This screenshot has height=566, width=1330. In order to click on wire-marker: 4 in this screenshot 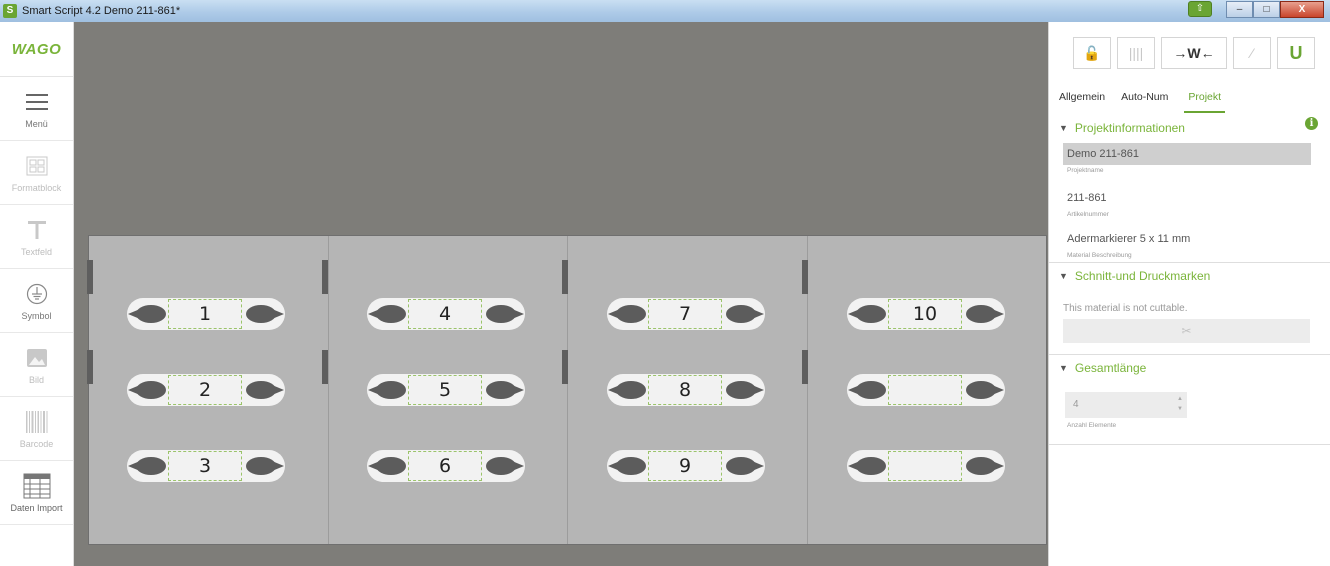, I will do `click(446, 314)`.